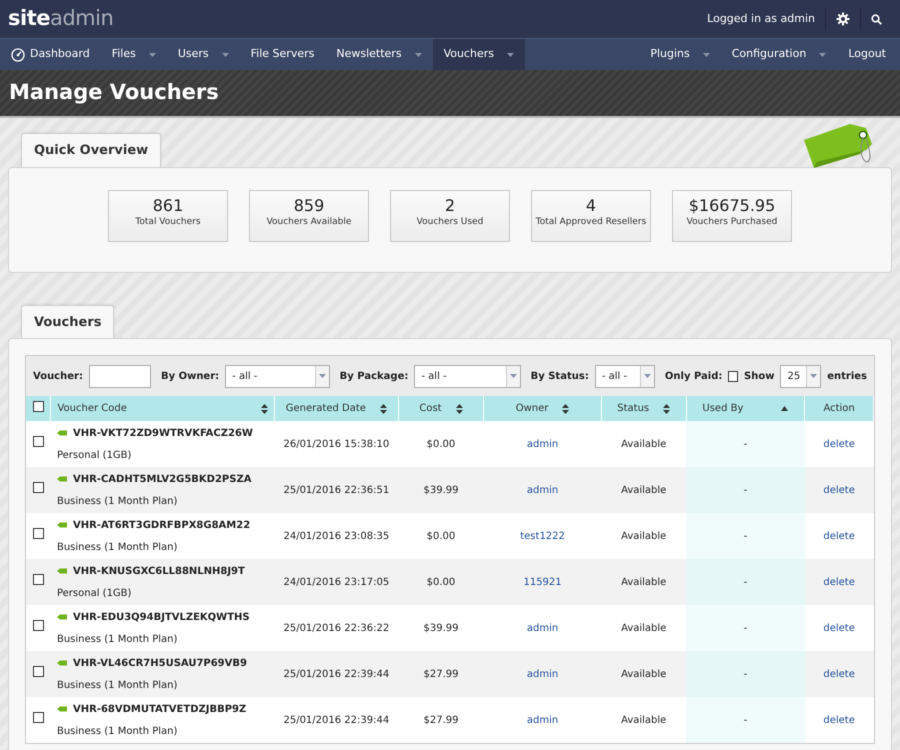  Describe the element at coordinates (532, 408) in the screenshot. I see `column-header: Owner` at that location.